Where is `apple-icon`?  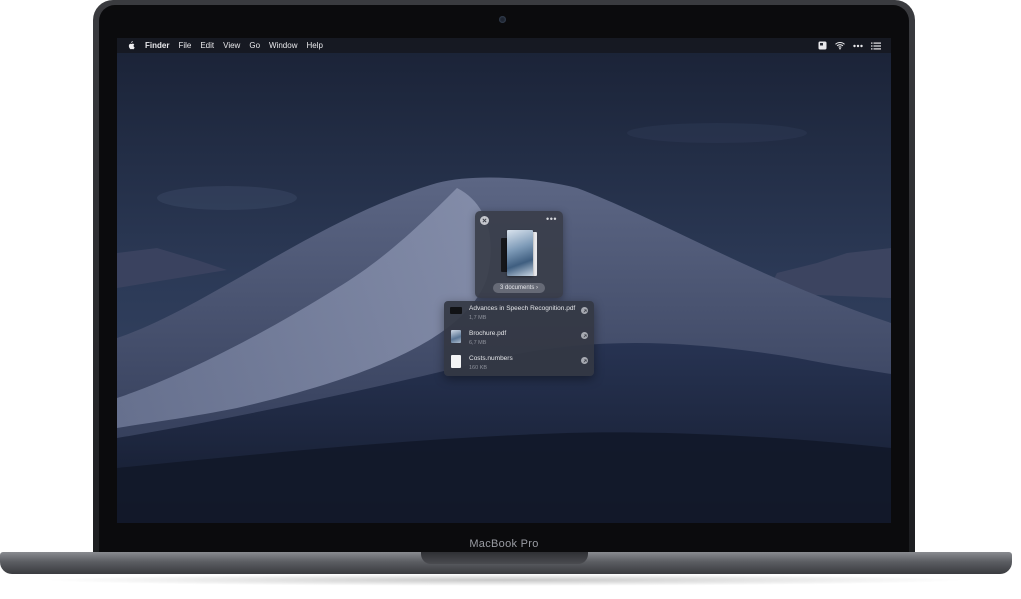 apple-icon is located at coordinates (131, 46).